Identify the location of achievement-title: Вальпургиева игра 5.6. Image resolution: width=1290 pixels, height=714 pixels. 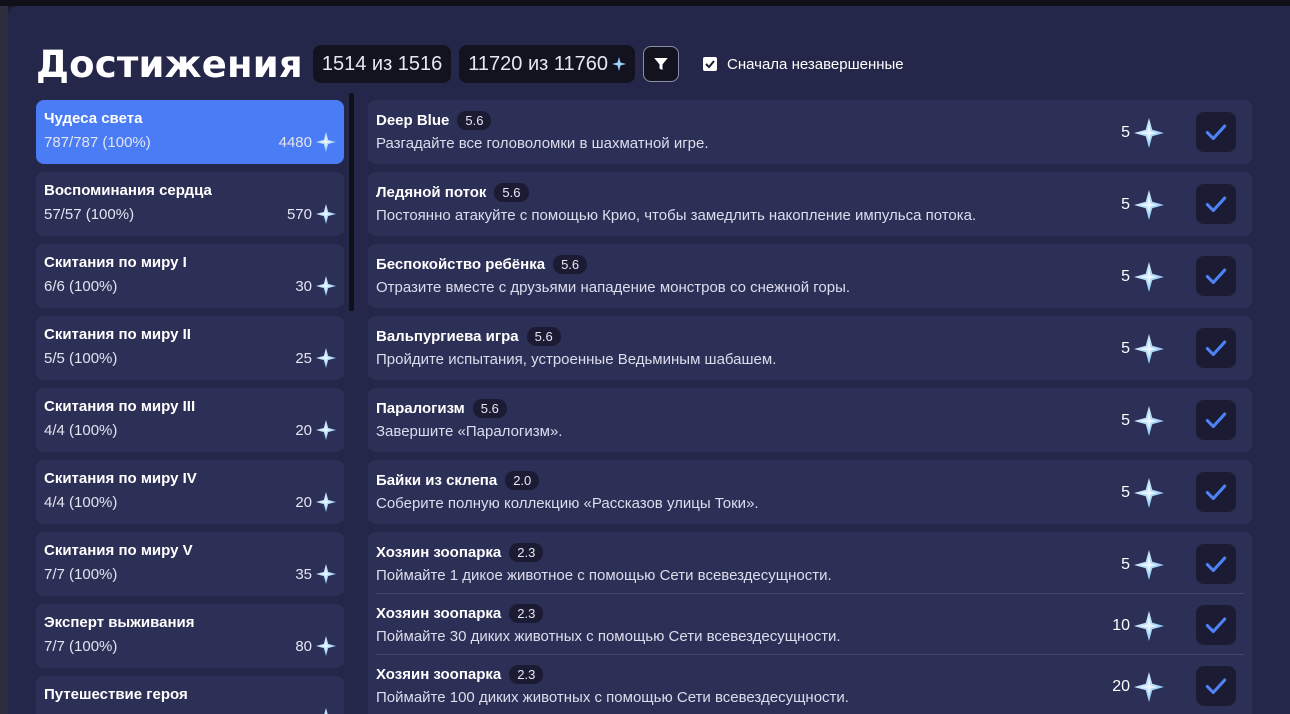
(468, 336).